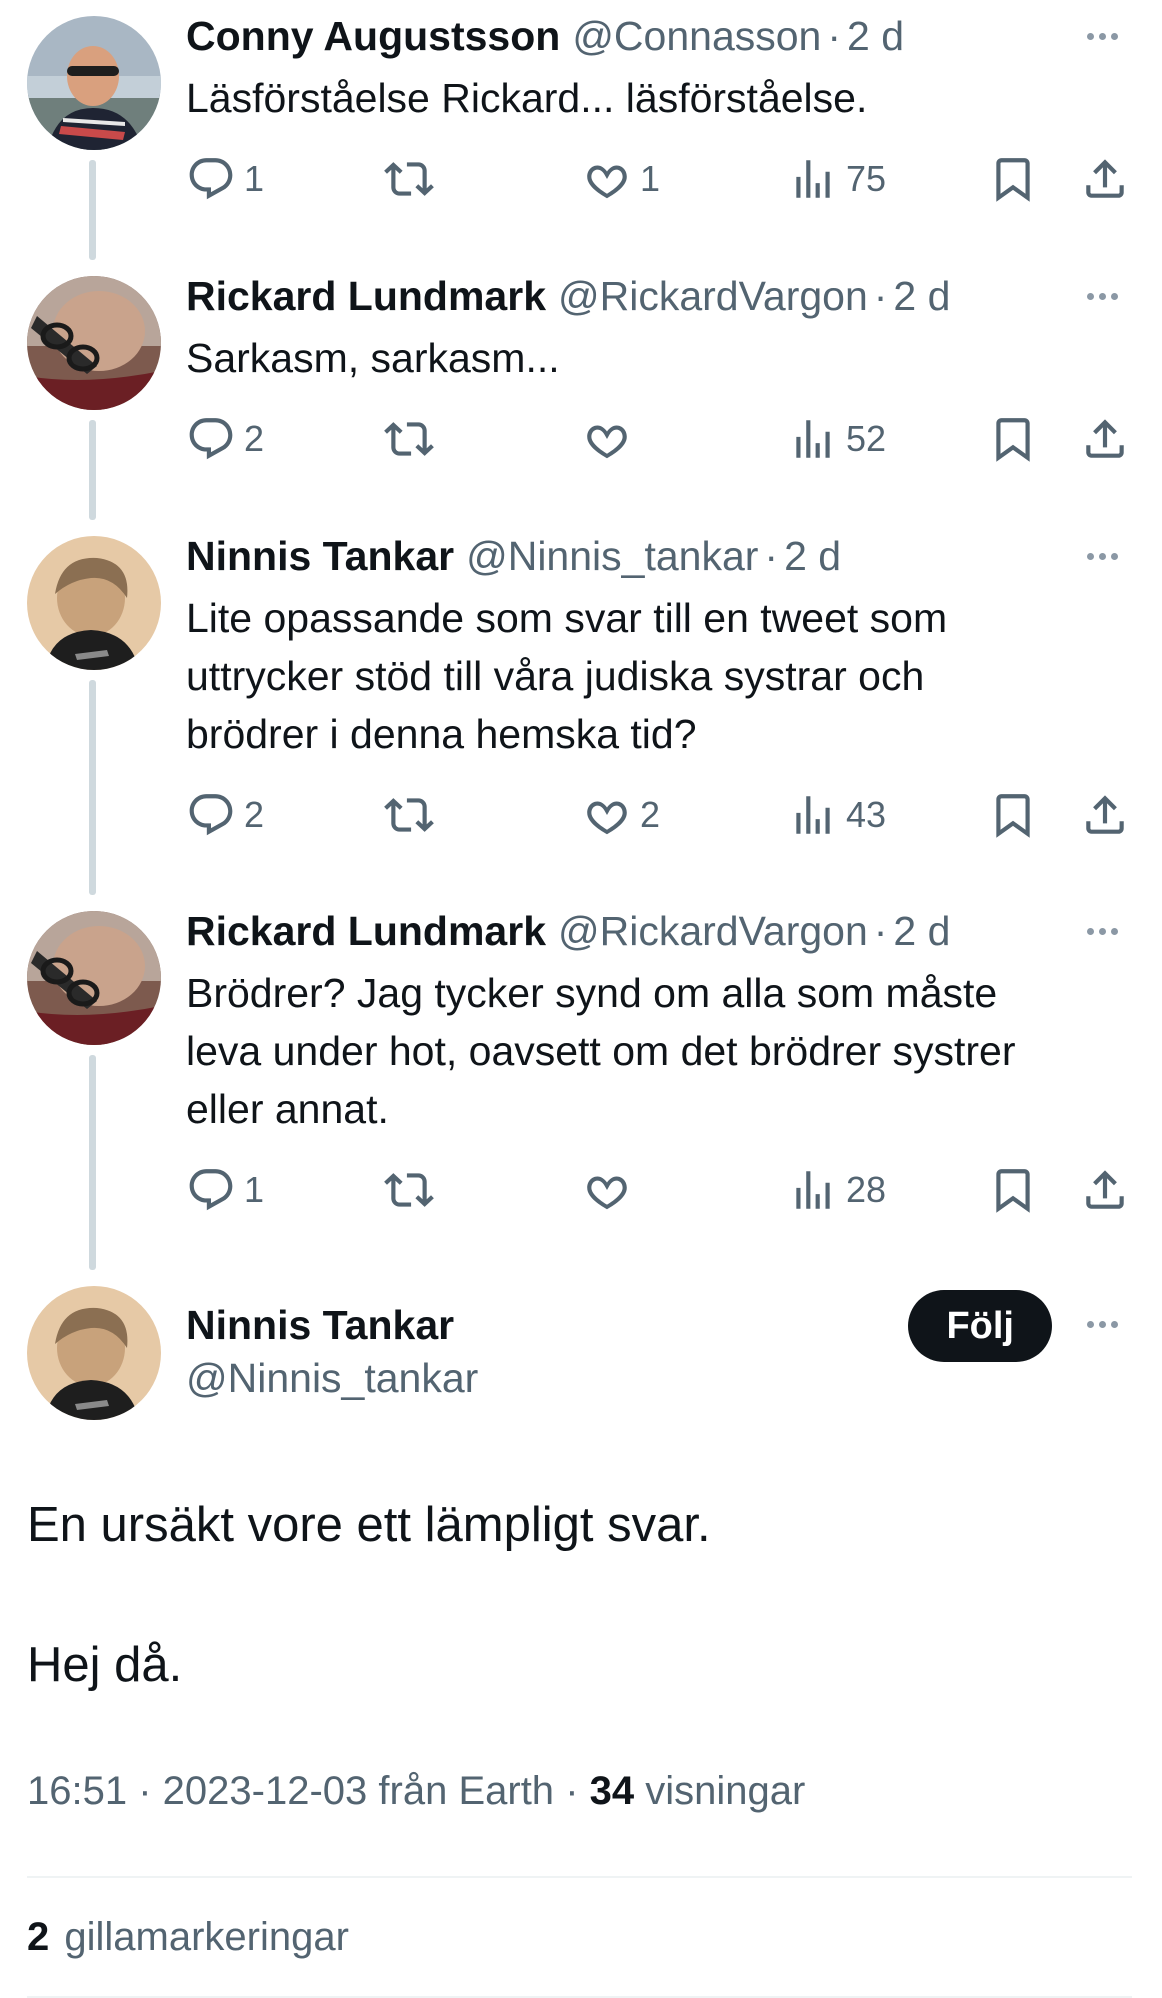 The height and width of the screenshot is (1998, 1162). What do you see at coordinates (77, 1791) in the screenshot?
I see `tweet-time: 16:51` at bounding box center [77, 1791].